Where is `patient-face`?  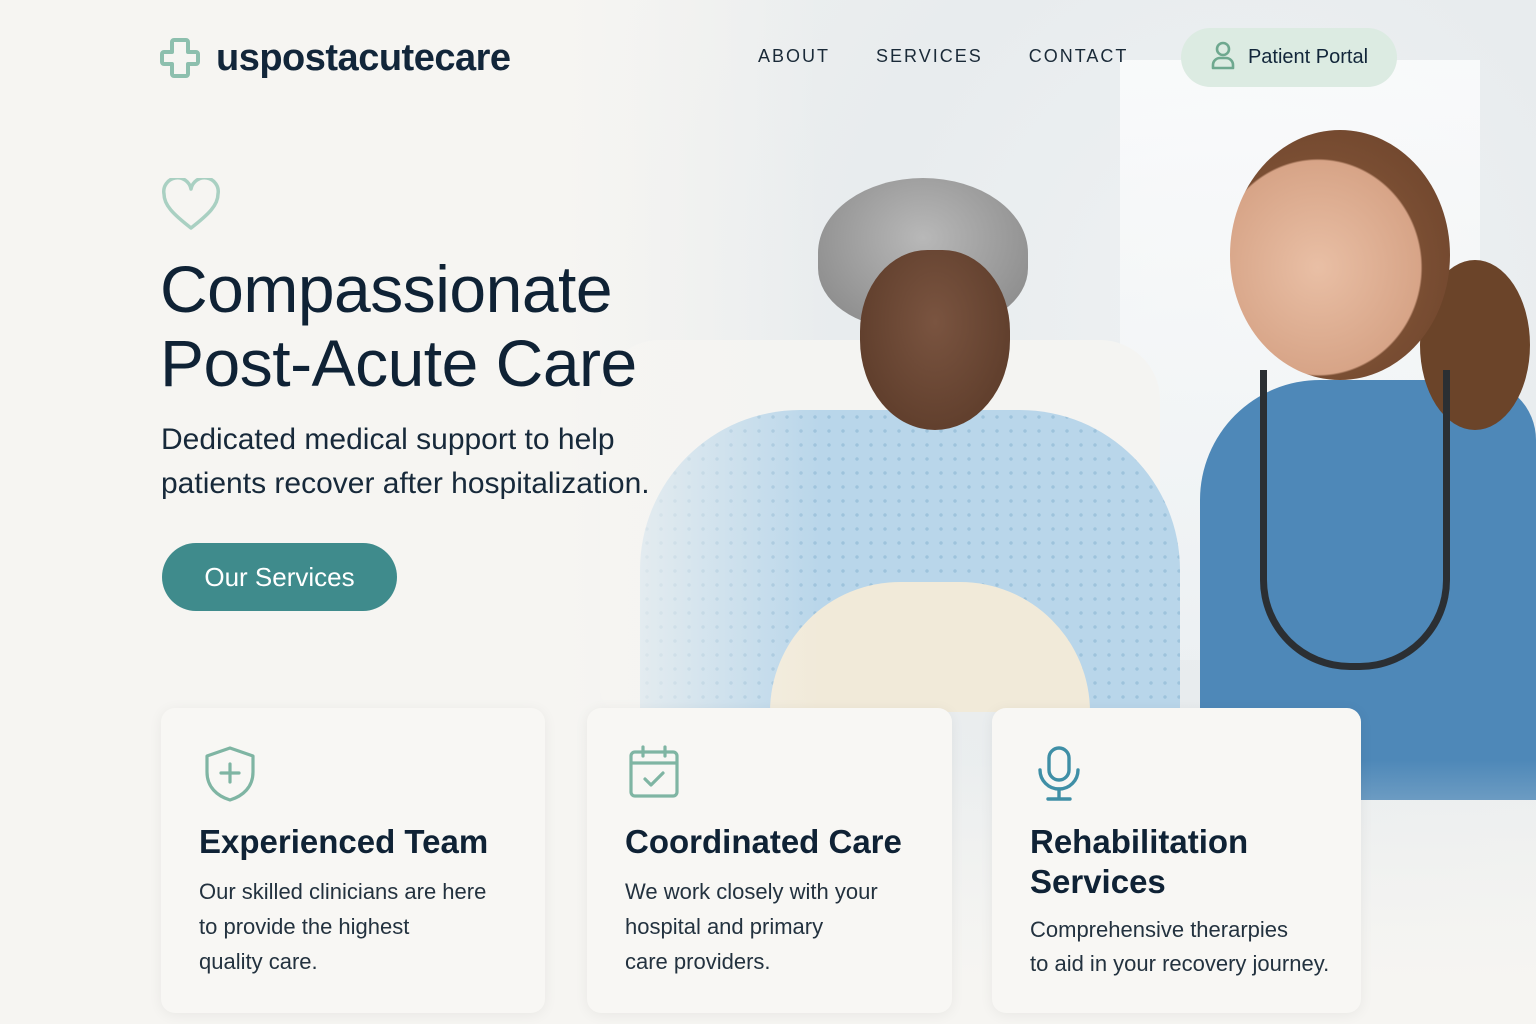
patient-face is located at coordinates (935, 340).